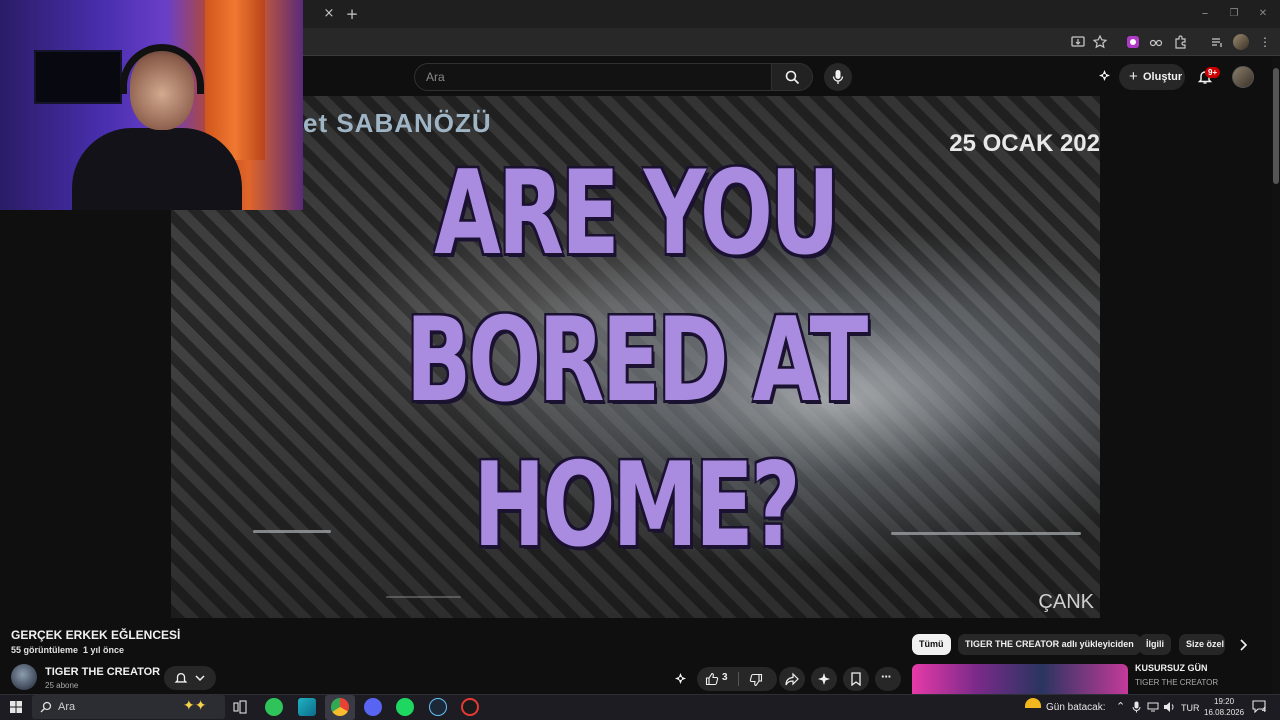 Image resolution: width=1280 pixels, height=720 pixels. I want to click on chip-for-you: Size özel, so click(1202, 644).